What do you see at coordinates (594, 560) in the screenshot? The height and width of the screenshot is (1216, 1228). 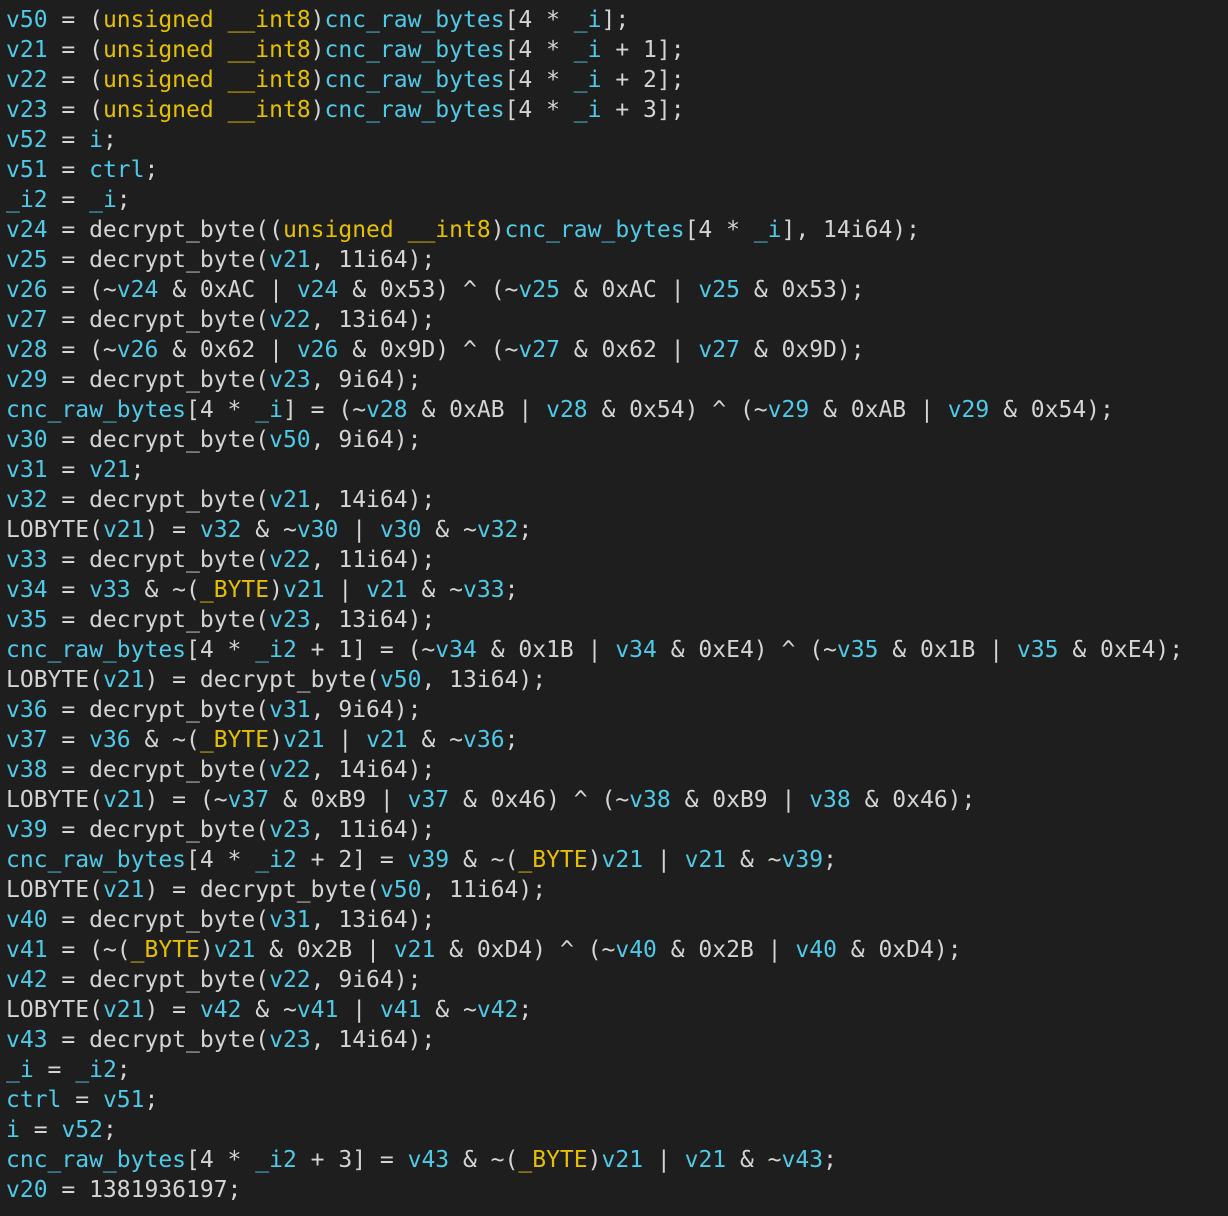 I see `code-line: v33 = decrypt_byte(v22, 11i64);` at bounding box center [594, 560].